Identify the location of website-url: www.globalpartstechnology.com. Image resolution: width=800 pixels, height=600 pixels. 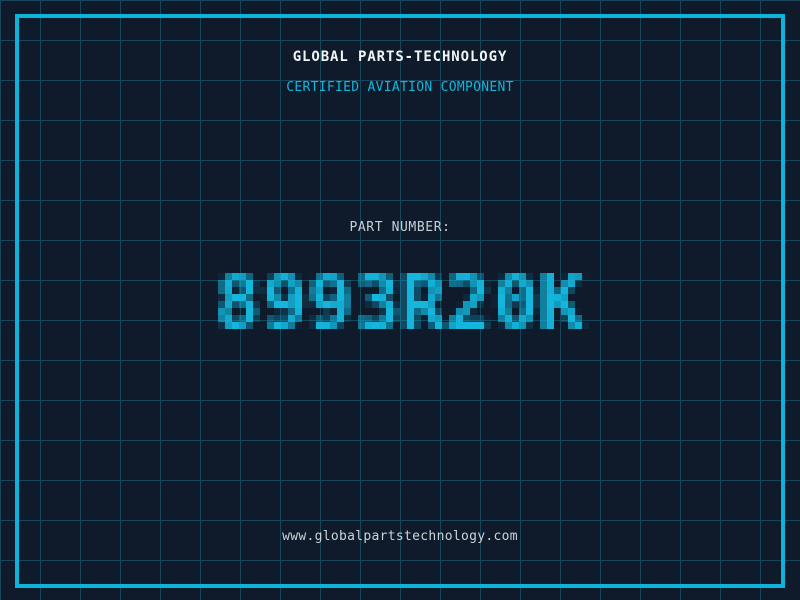
(400, 536).